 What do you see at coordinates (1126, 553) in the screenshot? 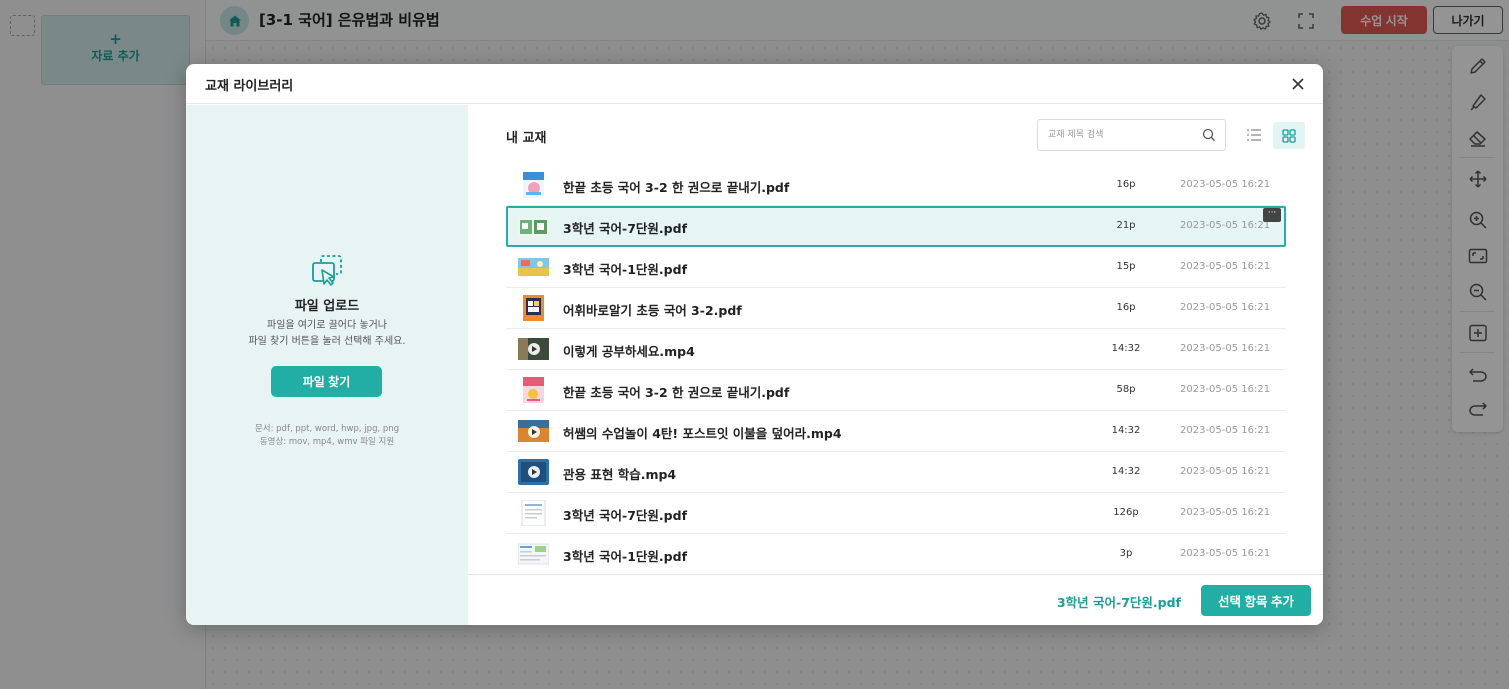
I see `file-length: 3p` at bounding box center [1126, 553].